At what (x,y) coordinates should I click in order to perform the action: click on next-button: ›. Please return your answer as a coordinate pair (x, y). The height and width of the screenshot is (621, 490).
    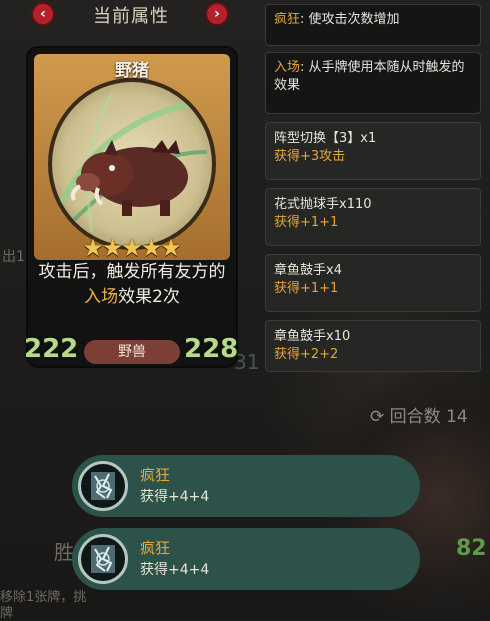
    Looking at the image, I should click on (217, 14).